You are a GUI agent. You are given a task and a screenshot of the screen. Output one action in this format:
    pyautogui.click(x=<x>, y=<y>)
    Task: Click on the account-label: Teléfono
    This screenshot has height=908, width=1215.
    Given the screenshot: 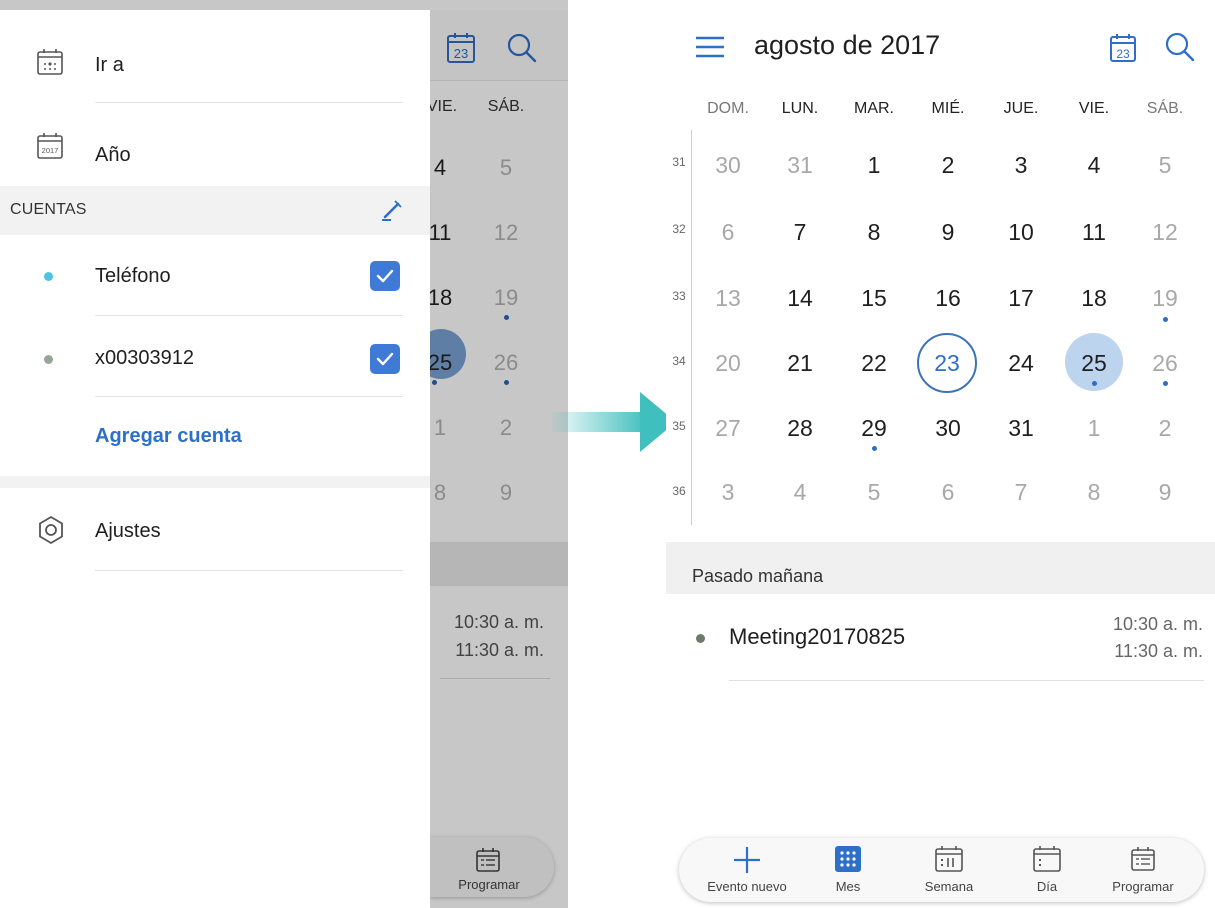 What is the action you would take?
    pyautogui.click(x=133, y=276)
    